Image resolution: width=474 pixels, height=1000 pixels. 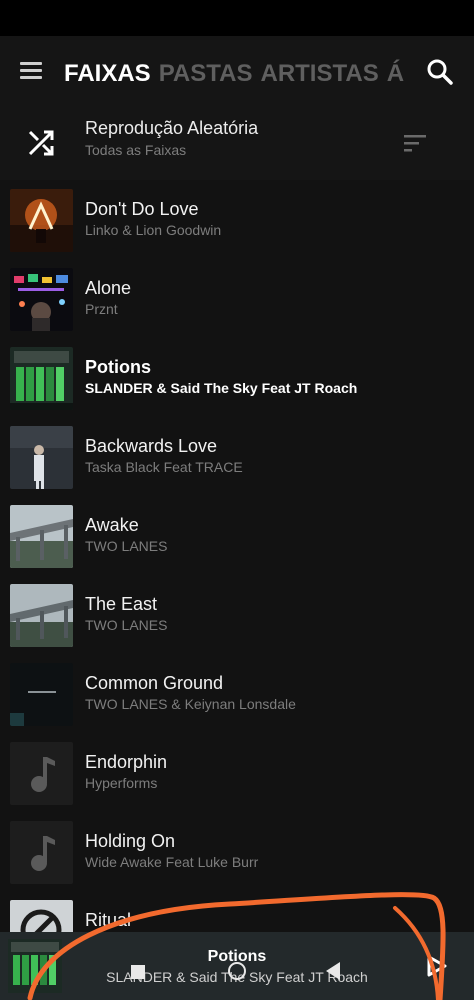 What do you see at coordinates (237, 298) in the screenshot?
I see `track-row: Alone Prznt` at bounding box center [237, 298].